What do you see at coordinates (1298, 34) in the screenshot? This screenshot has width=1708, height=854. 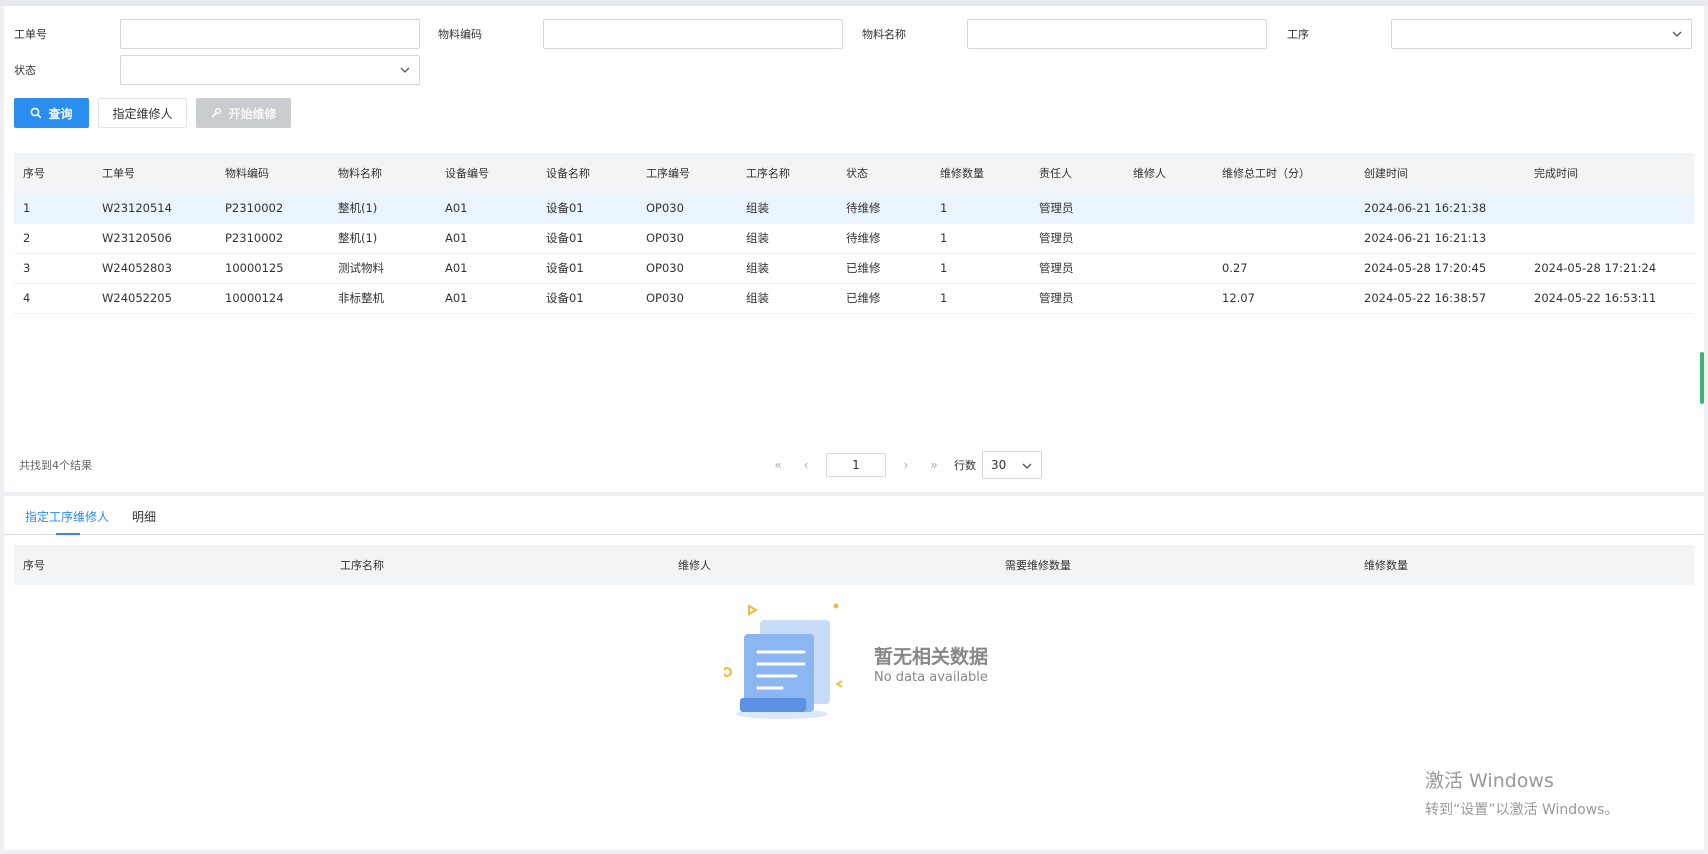 I see `process-label: 工序` at bounding box center [1298, 34].